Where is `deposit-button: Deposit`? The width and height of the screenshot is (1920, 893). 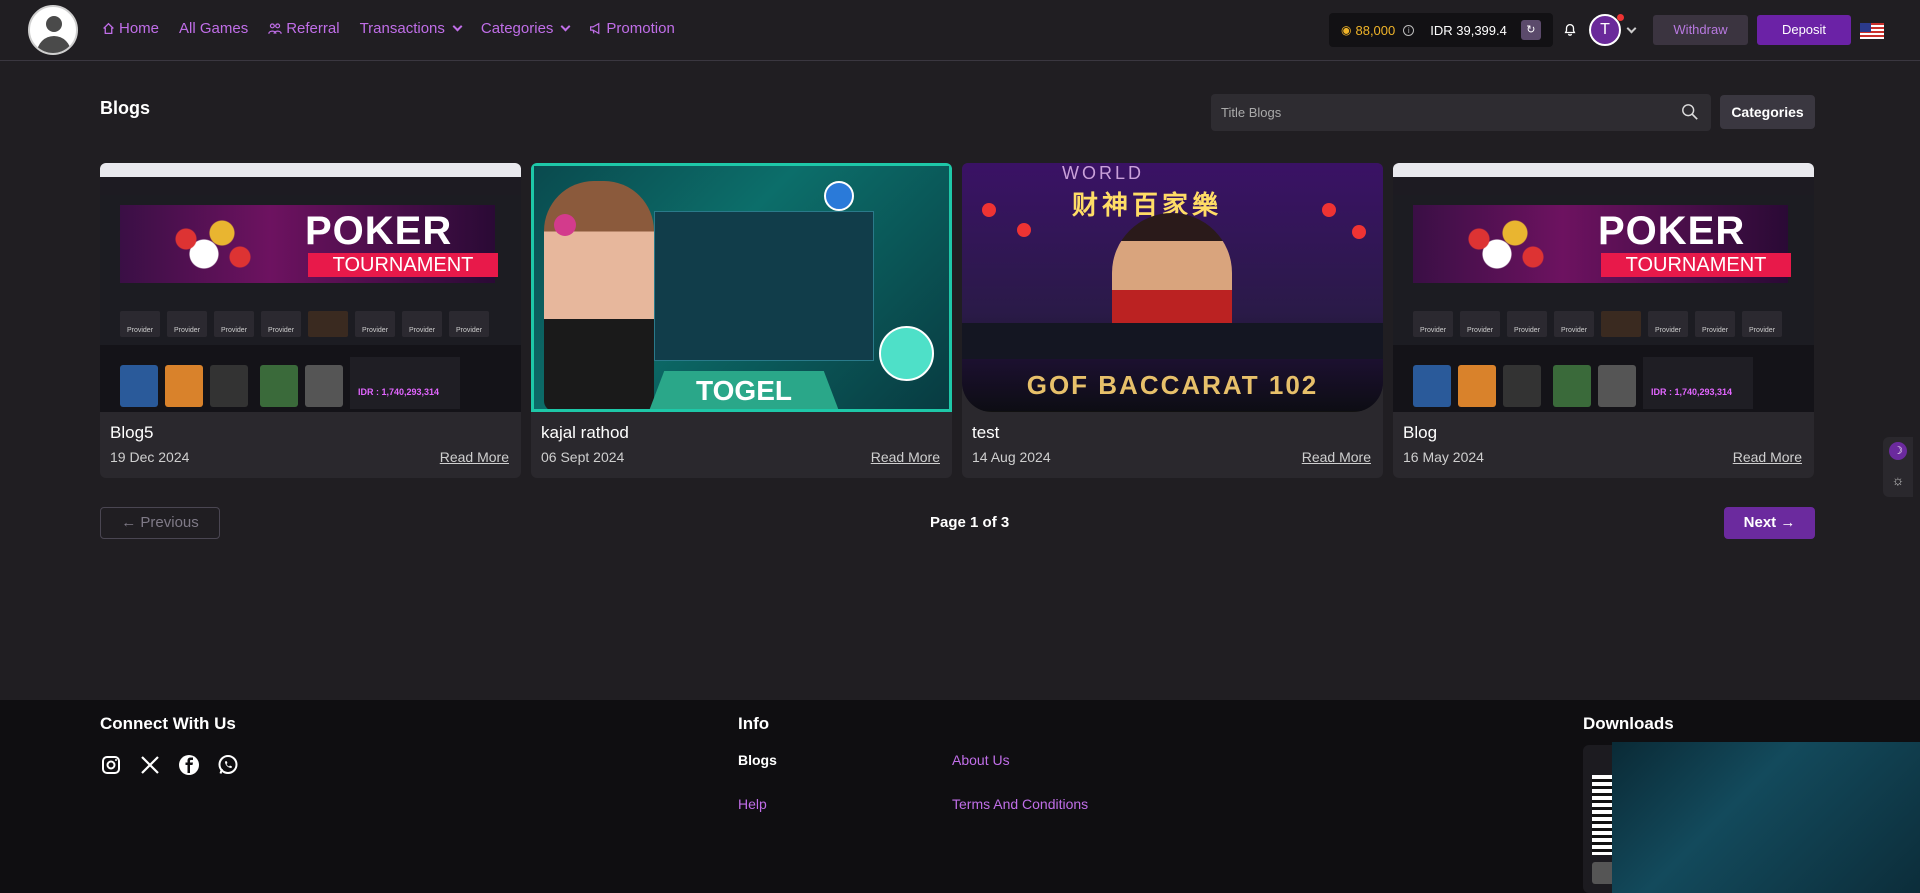 deposit-button: Deposit is located at coordinates (1804, 30).